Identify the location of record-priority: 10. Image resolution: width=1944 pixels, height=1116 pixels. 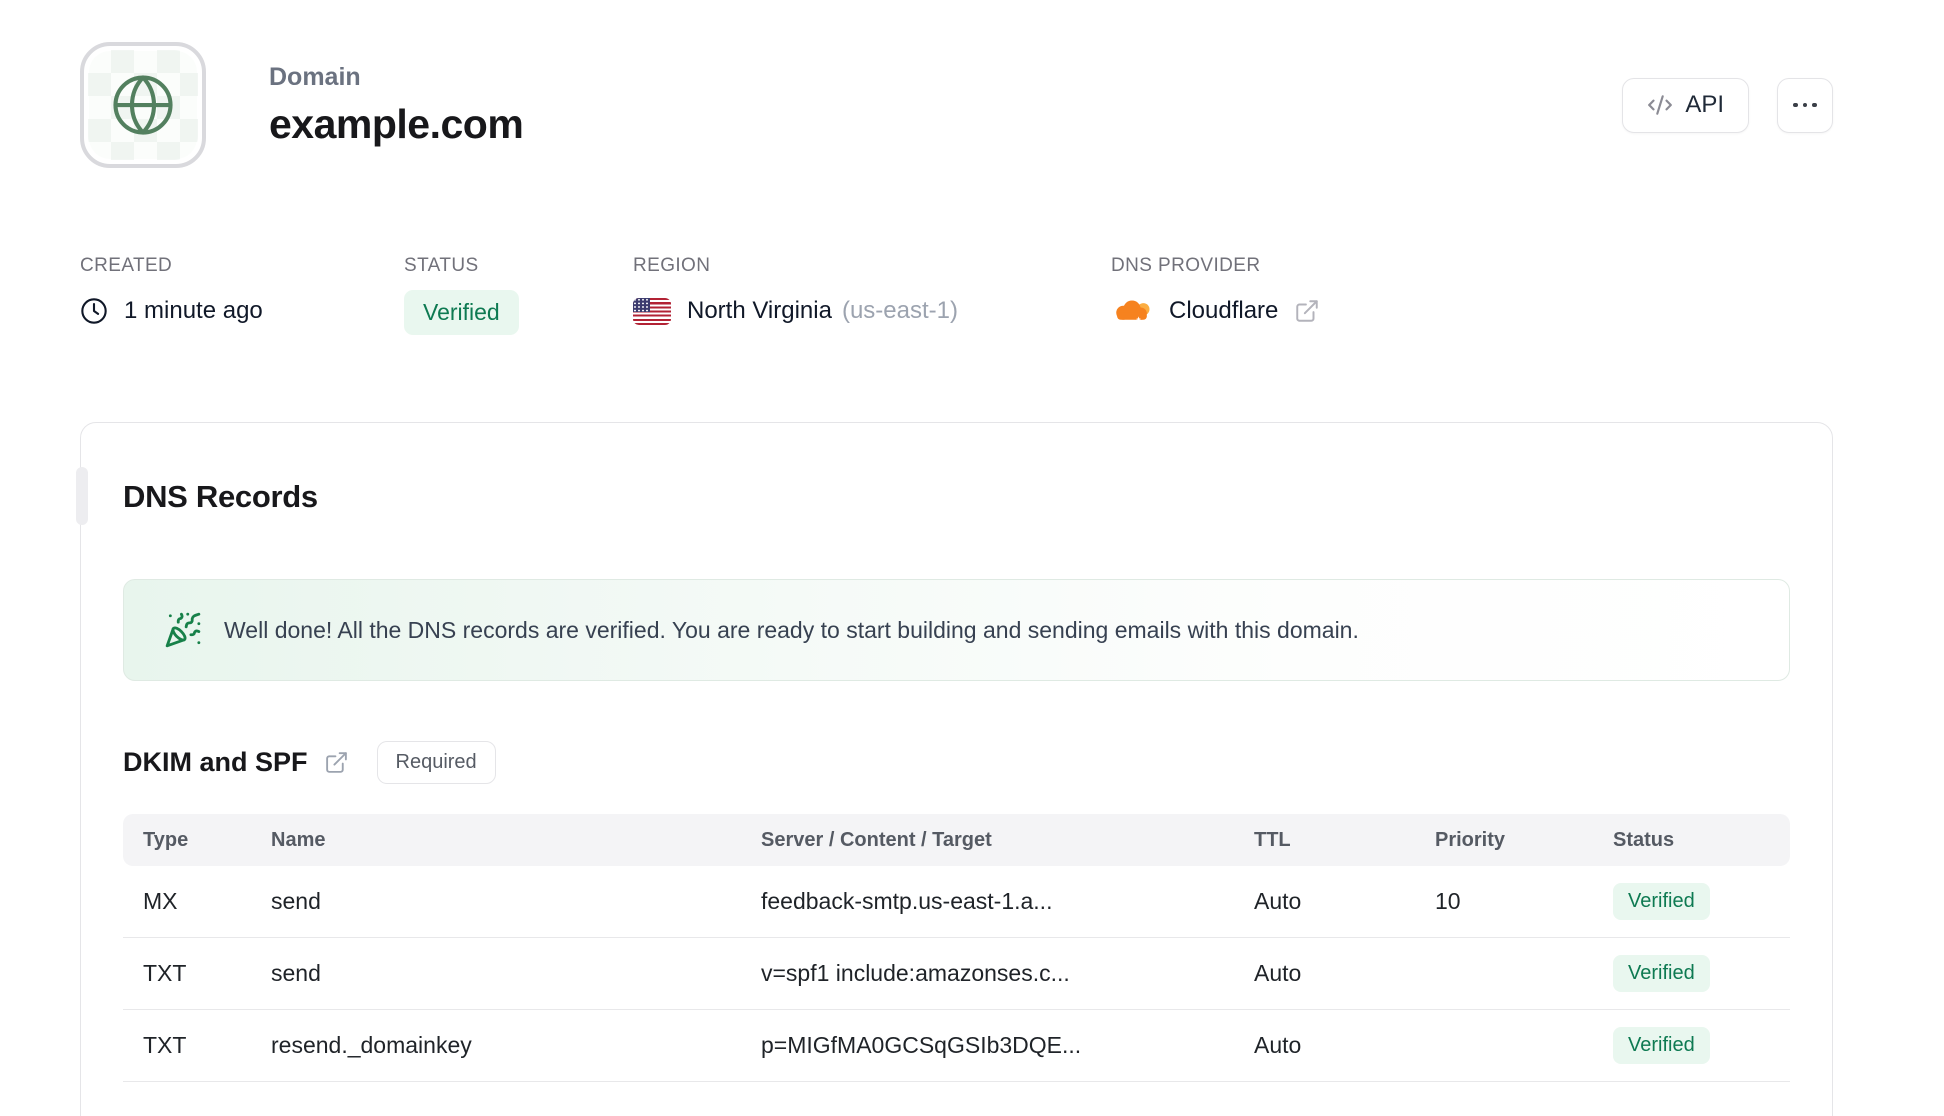
(1448, 901).